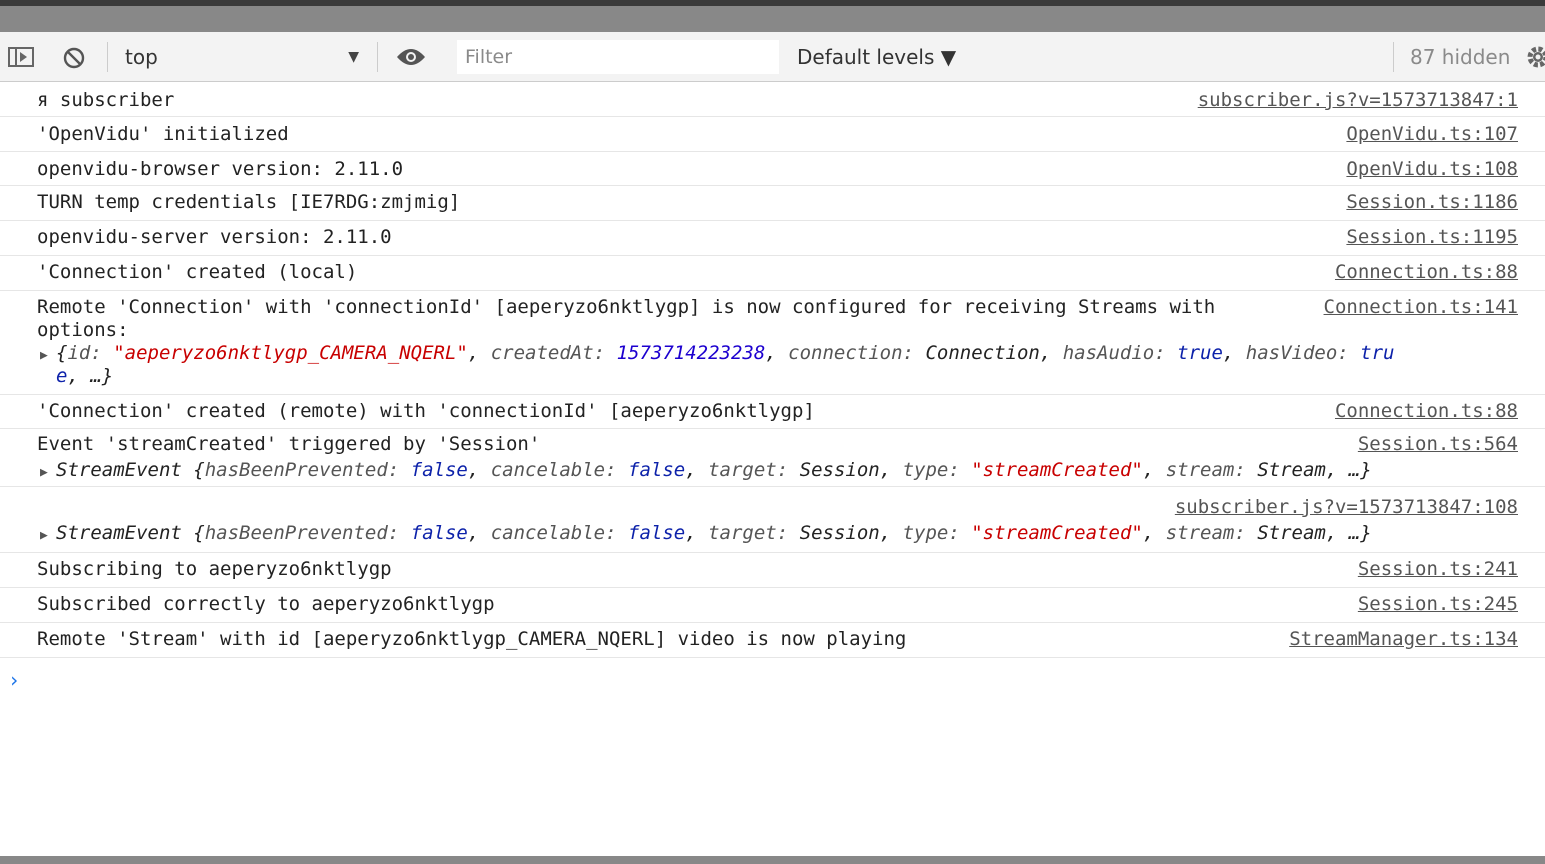  I want to click on log-message: Subscribing to aeperyzo6nktlygp, so click(214, 569).